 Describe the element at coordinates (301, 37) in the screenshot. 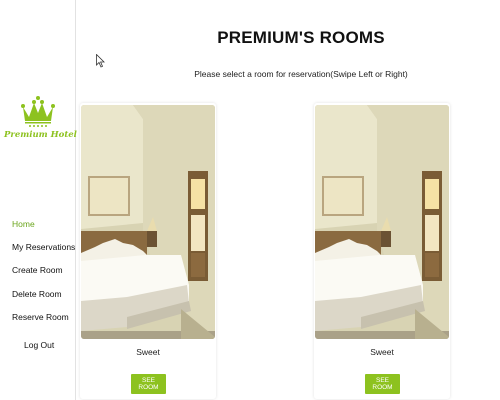

I see `page-title: PREMIUM'S ROOMS` at that location.